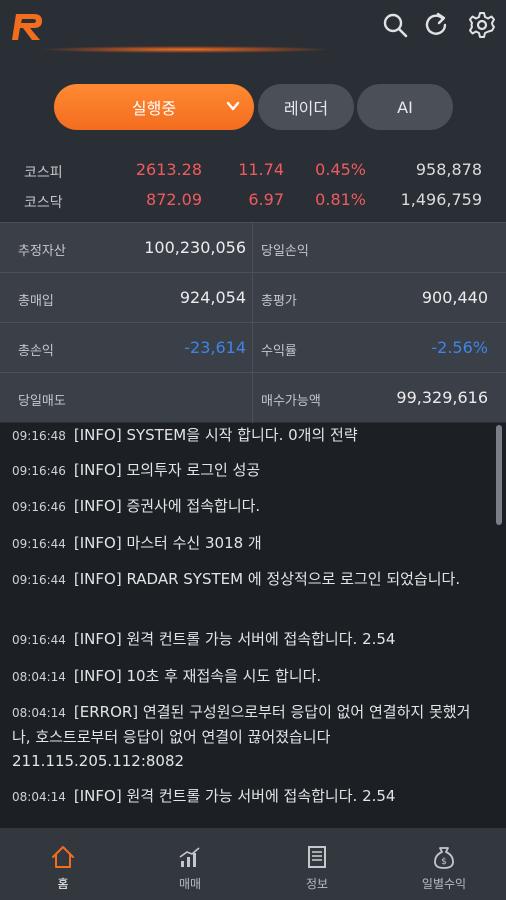  Describe the element at coordinates (340, 199) in the screenshot. I see `index-change-pct: 0.81%` at that location.